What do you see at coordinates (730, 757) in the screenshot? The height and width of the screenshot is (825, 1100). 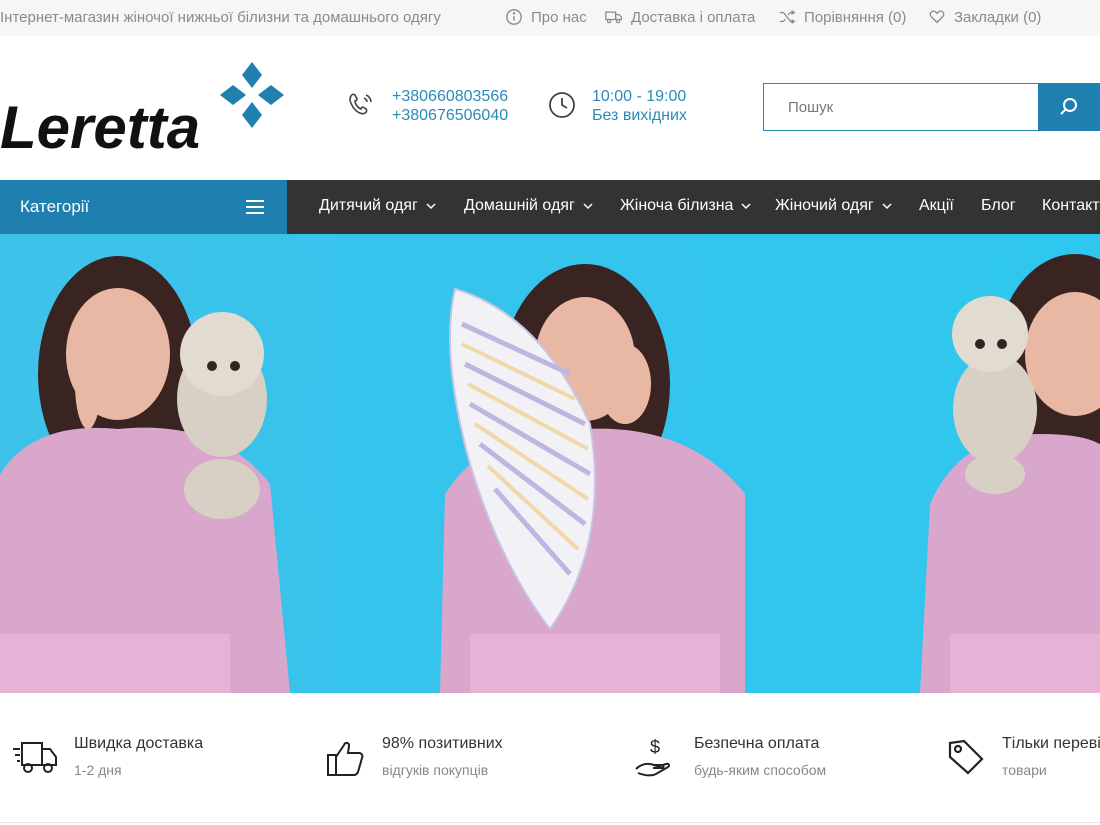 I see `feature-secure-payment: $ Безпечна оплата будь-яким способом` at bounding box center [730, 757].